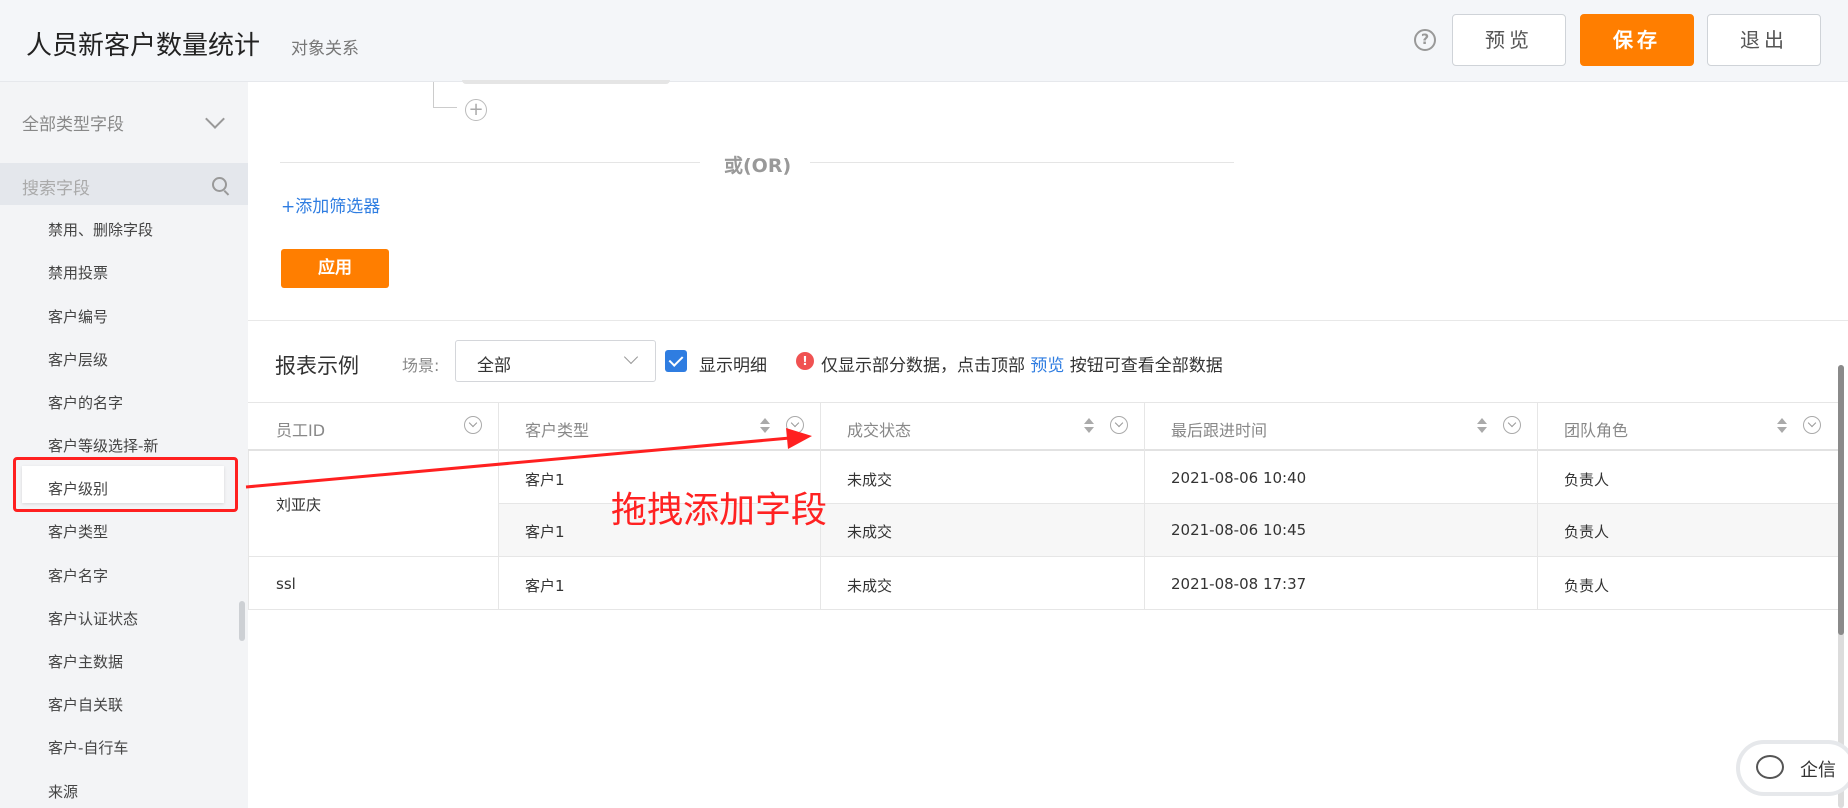 This screenshot has height=808, width=1848. What do you see at coordinates (1841, 500) in the screenshot?
I see `main-scrollbar-thumb` at bounding box center [1841, 500].